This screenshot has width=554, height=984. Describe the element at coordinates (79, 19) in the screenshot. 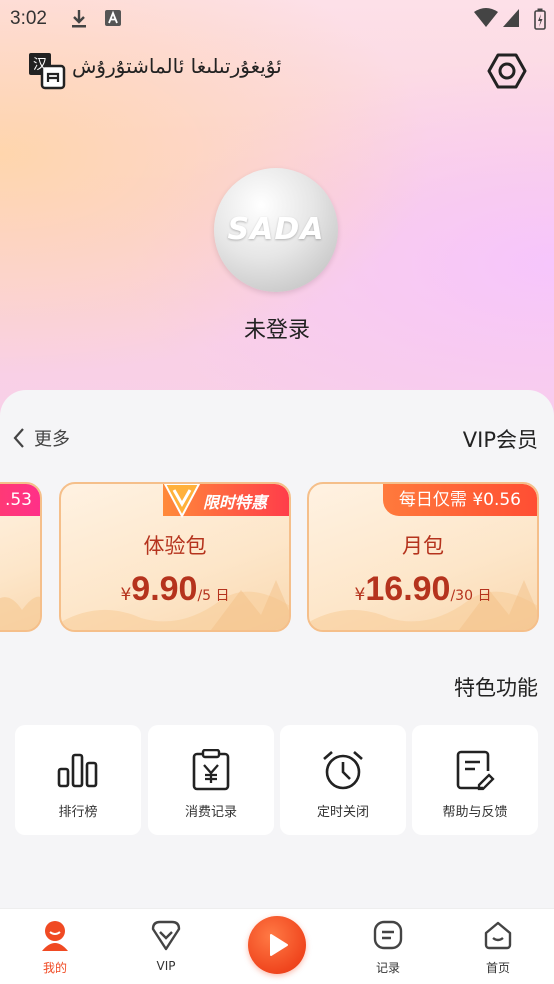

I see `download-icon` at that location.